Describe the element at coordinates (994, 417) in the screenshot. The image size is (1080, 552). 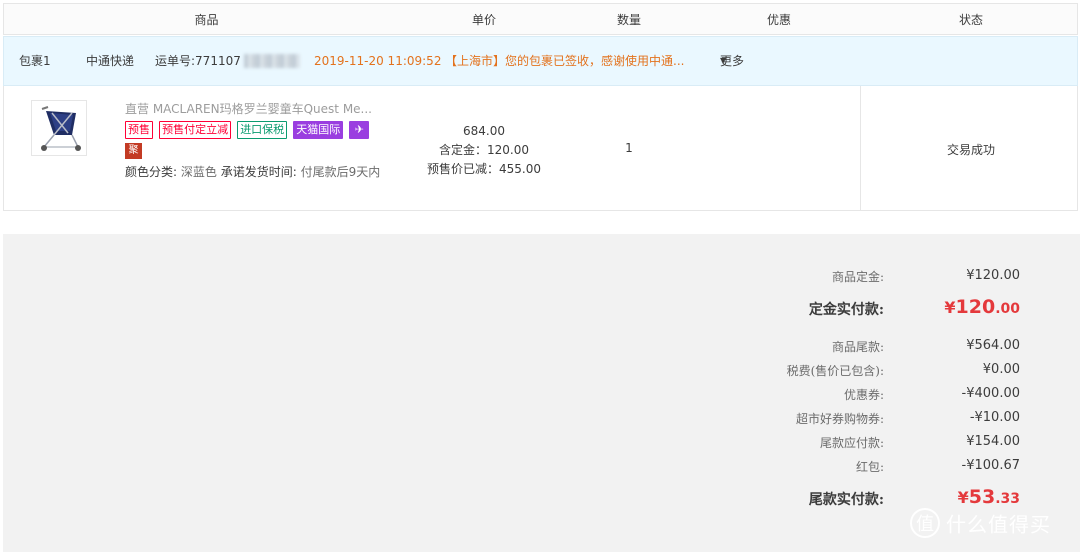
I see `market-coupon-value: -¥10.00` at that location.